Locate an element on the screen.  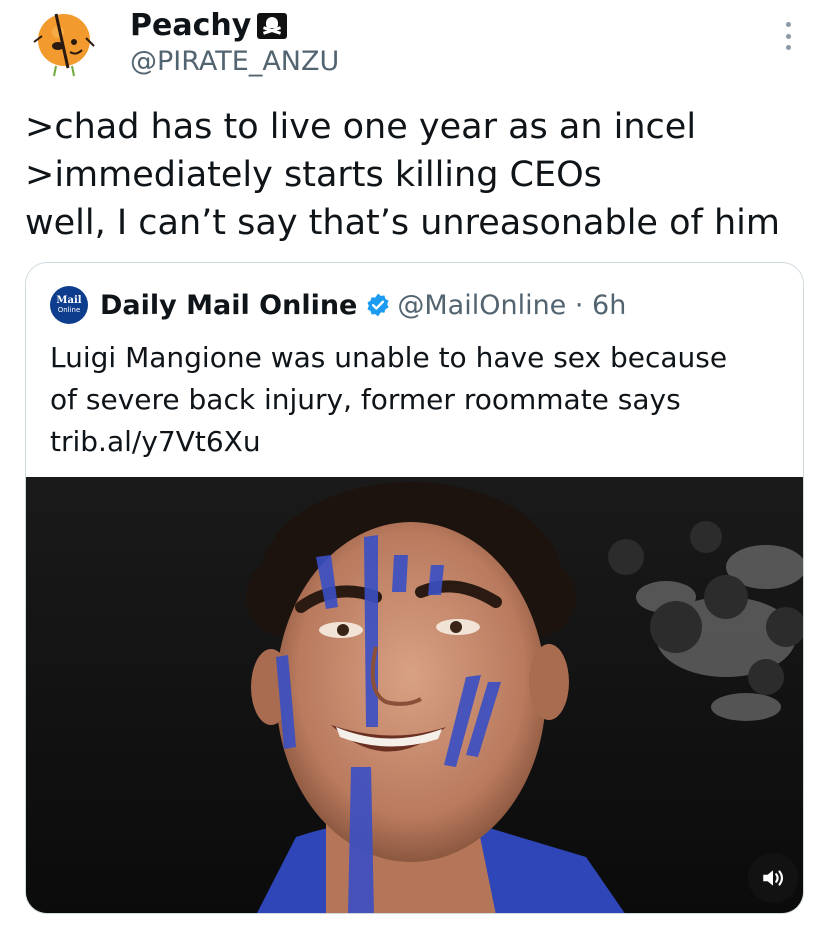
more-options-icon is located at coordinates (788, 36).